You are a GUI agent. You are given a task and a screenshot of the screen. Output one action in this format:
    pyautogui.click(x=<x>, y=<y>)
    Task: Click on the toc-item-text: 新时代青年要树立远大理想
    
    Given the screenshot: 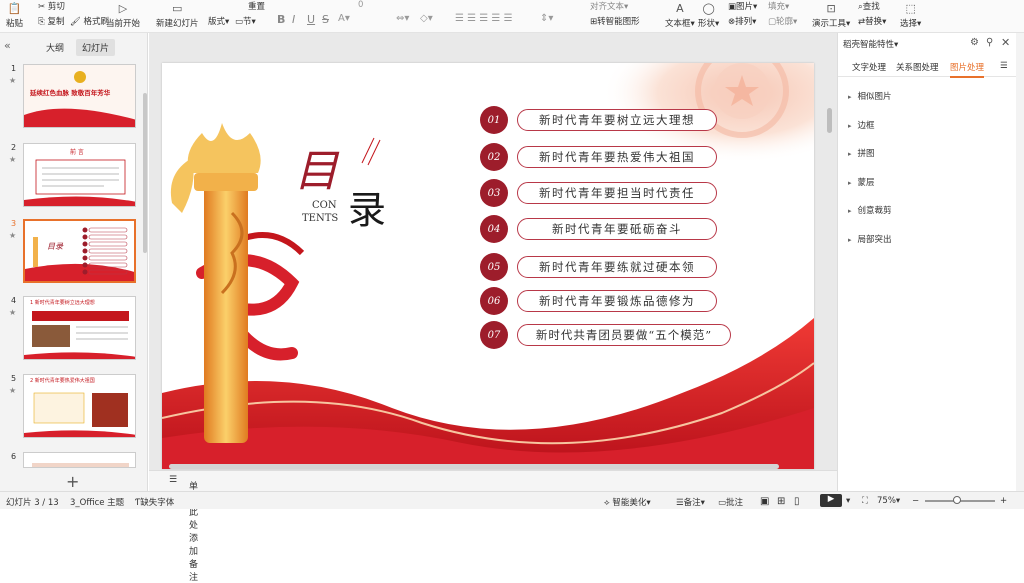 What is the action you would take?
    pyautogui.click(x=617, y=120)
    